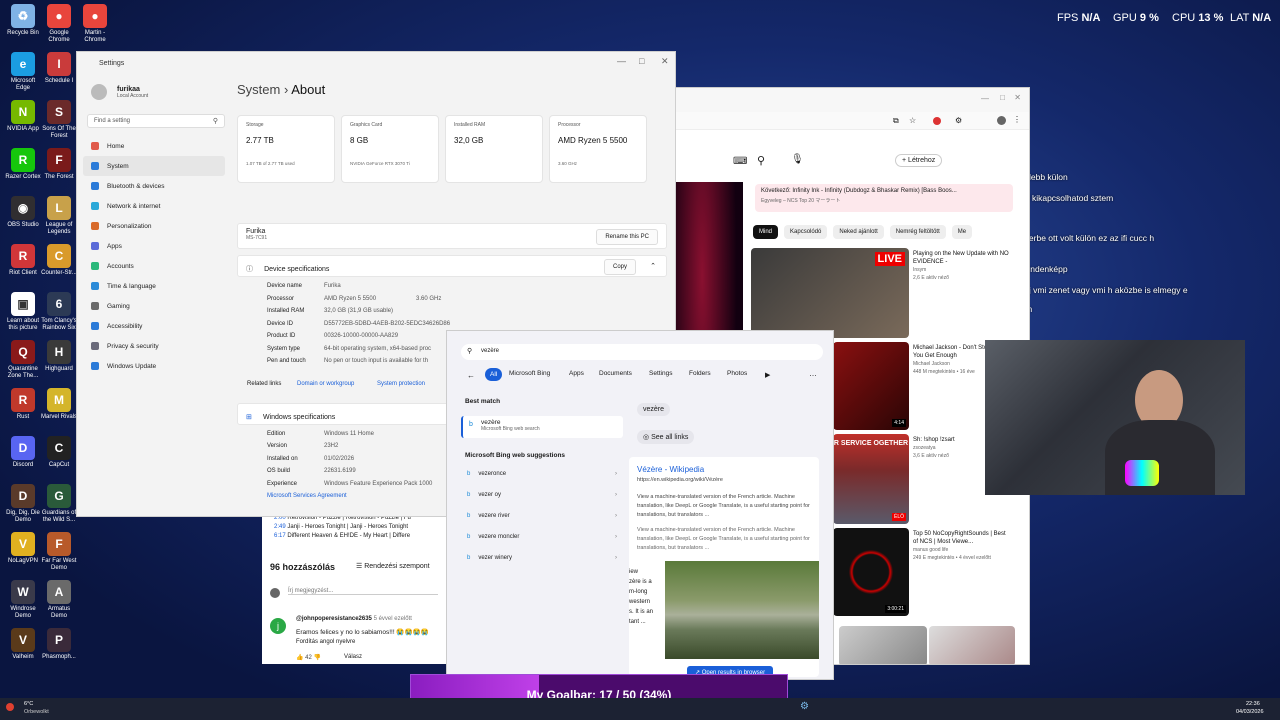 This screenshot has width=1280, height=720. Describe the element at coordinates (542, 516) in the screenshot. I see `suggestion-item: b vezere river ›` at that location.